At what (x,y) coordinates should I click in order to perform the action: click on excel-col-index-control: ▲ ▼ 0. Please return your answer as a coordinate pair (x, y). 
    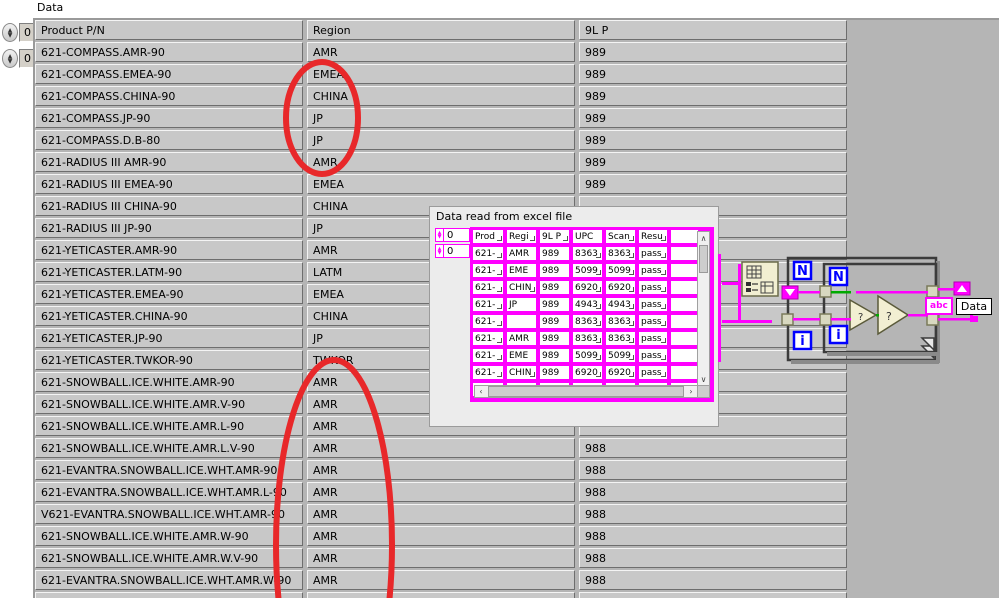
    Looking at the image, I should click on (452, 251).